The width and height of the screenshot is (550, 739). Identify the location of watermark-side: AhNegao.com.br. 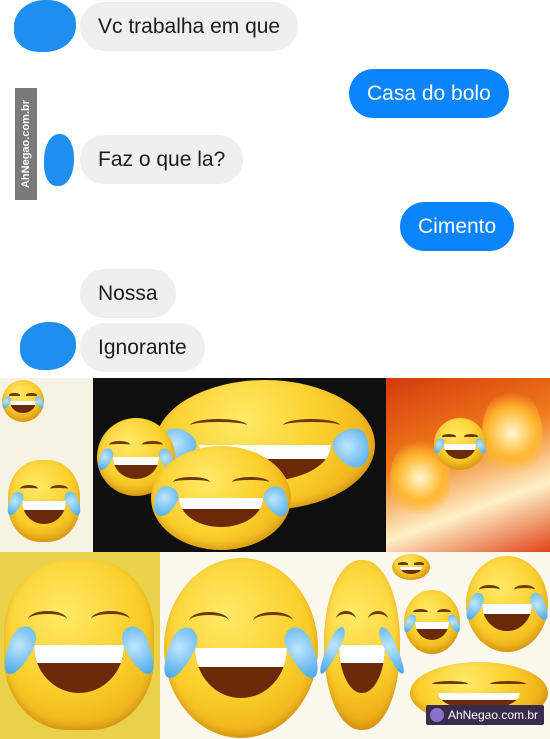
(26, 144).